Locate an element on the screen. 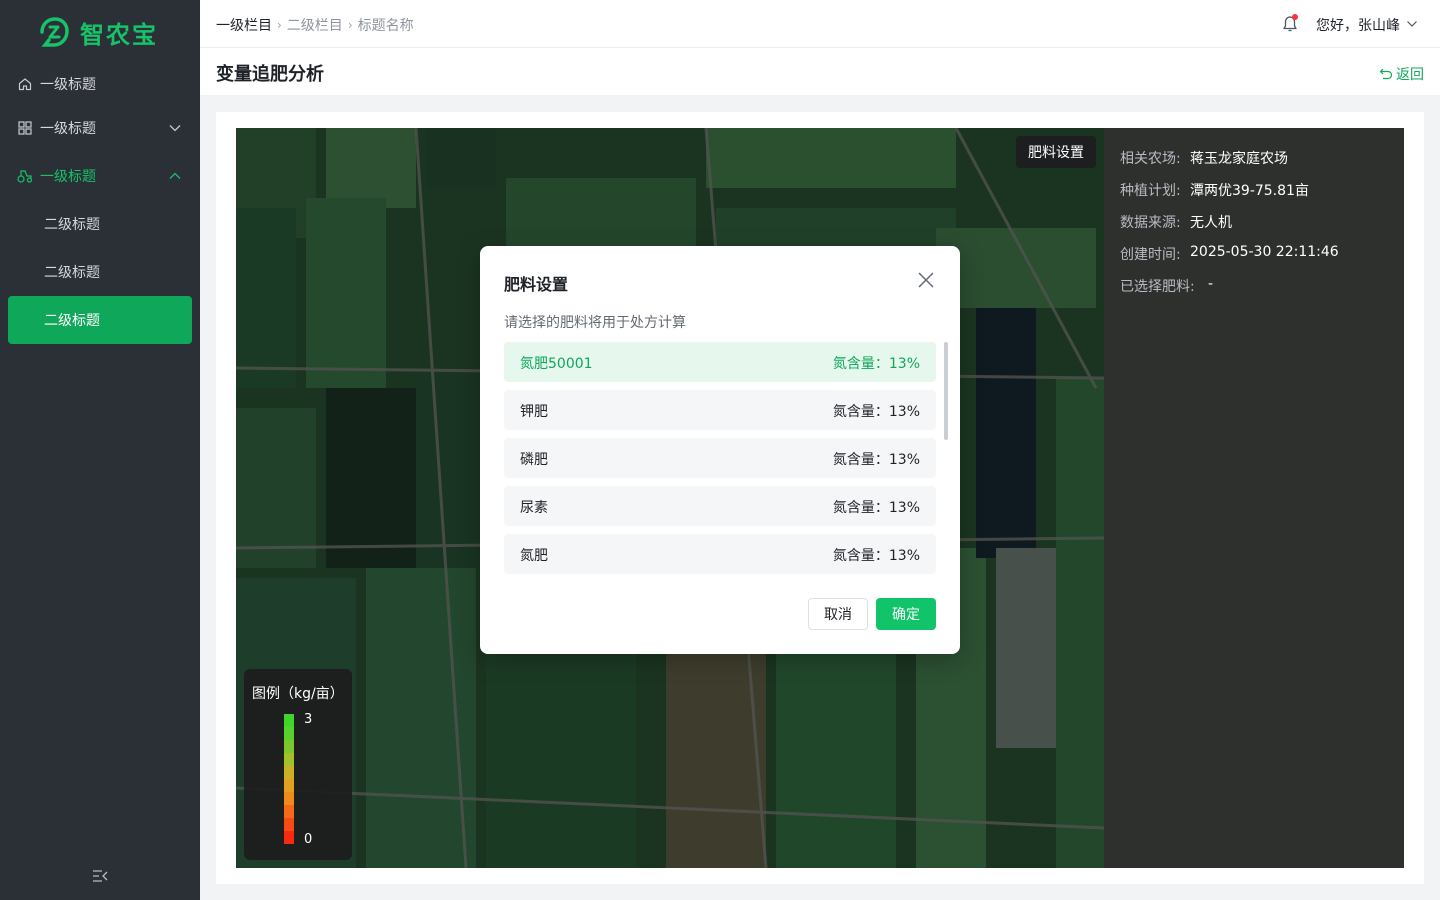  fertilizer-name: 钾肥 is located at coordinates (534, 412).